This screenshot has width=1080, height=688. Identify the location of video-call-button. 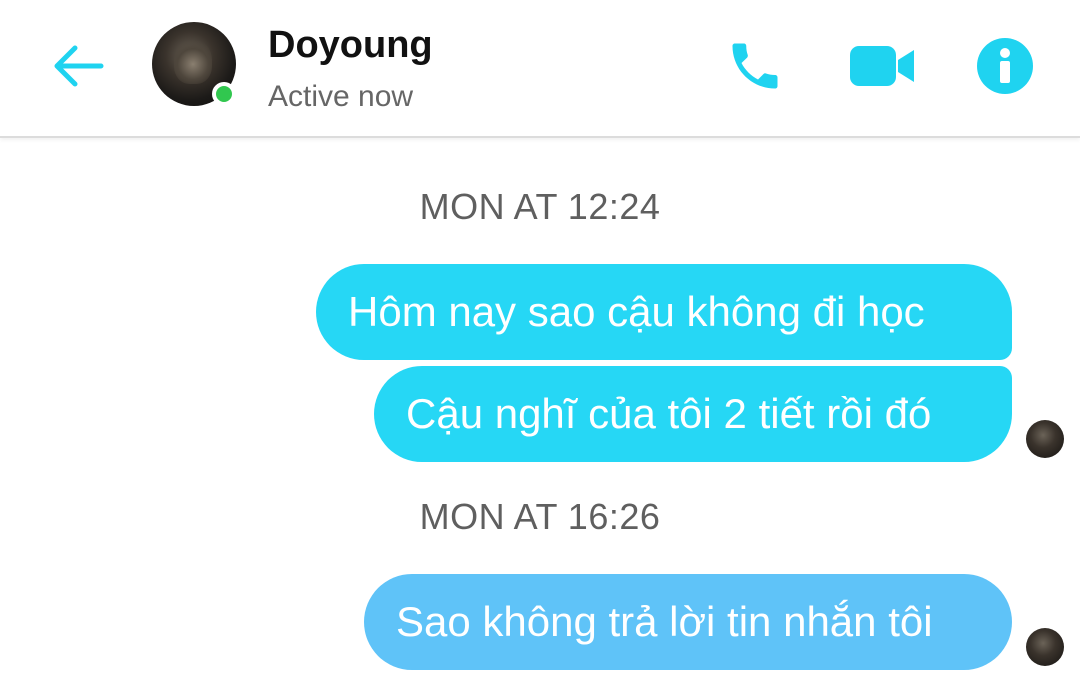
(882, 66).